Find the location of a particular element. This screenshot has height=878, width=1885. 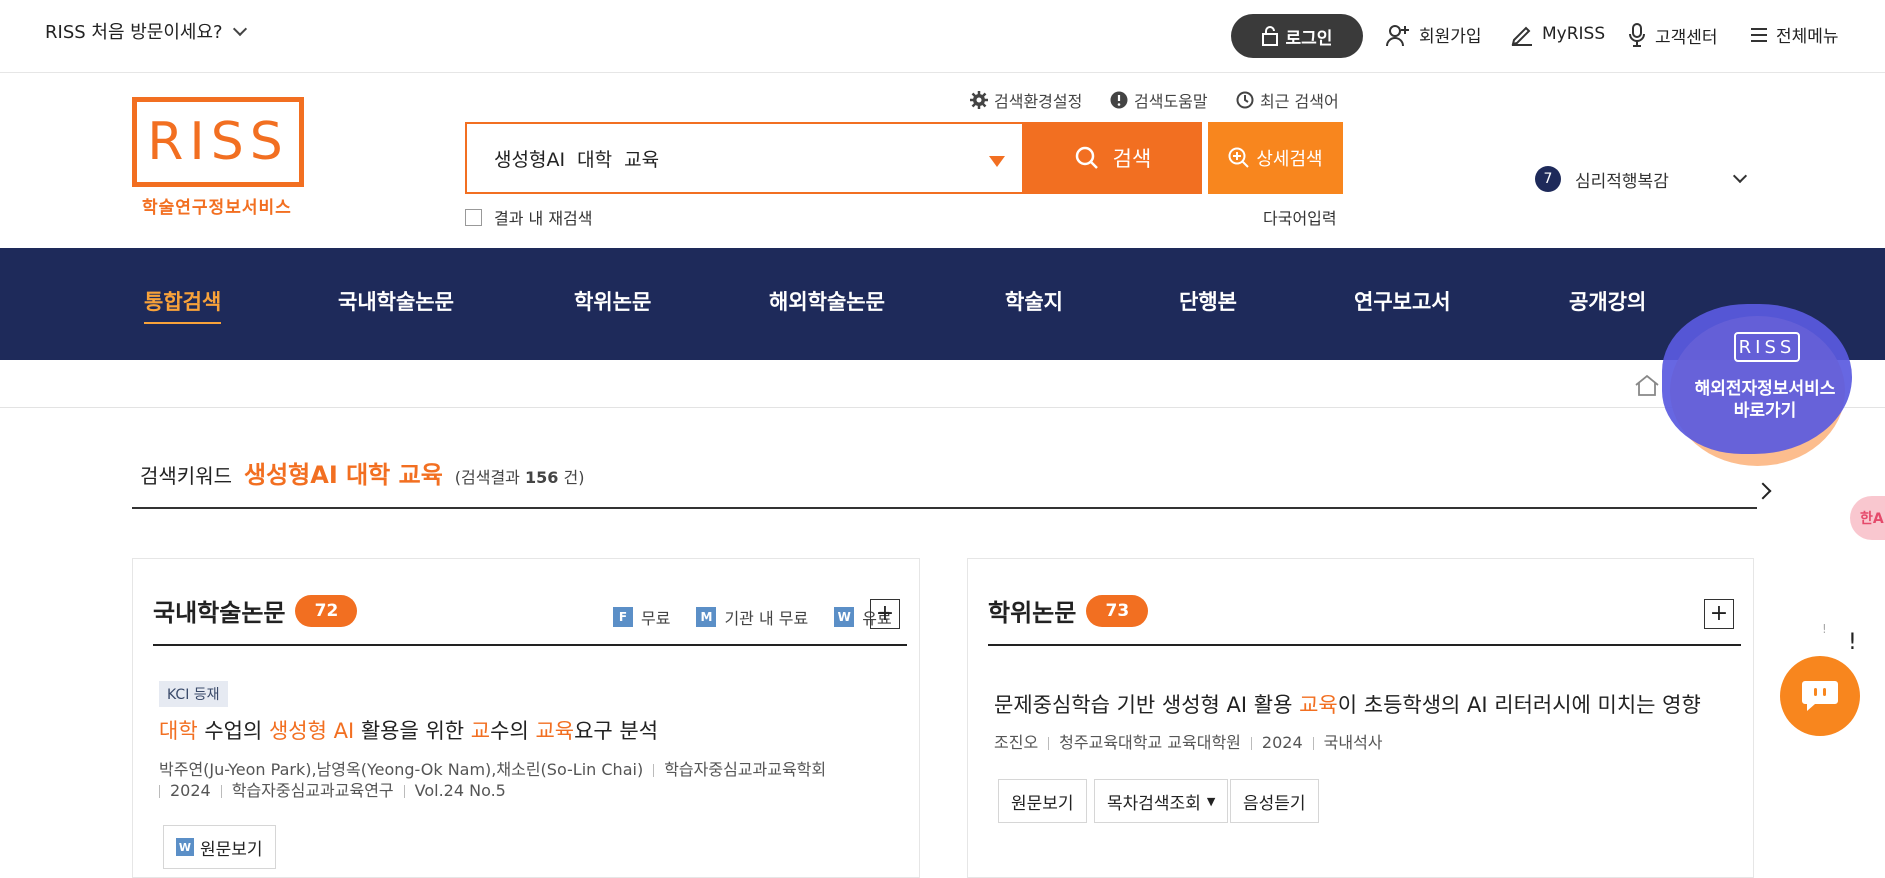

search-help-link: 검색도움말 is located at coordinates (1159, 100).